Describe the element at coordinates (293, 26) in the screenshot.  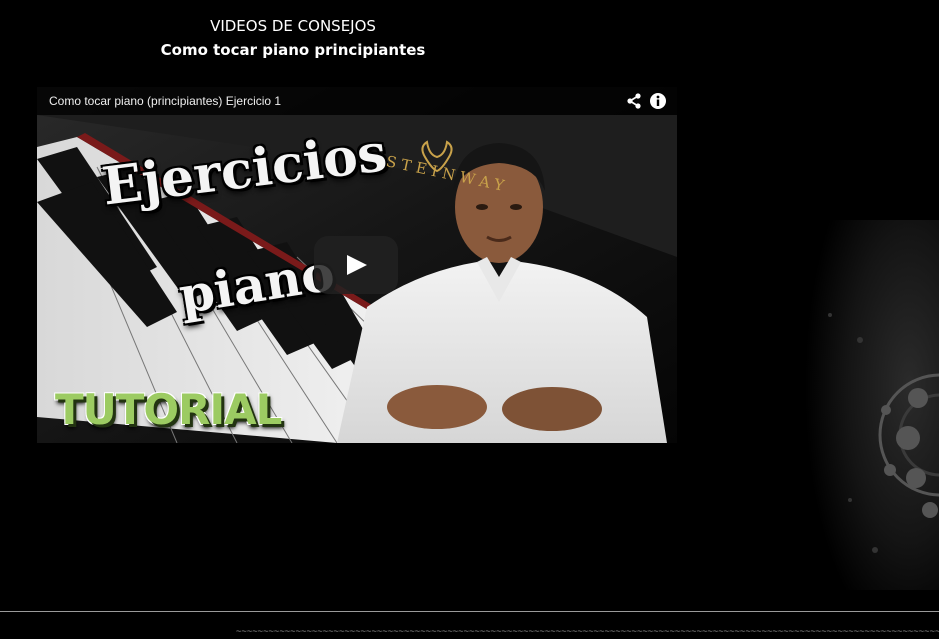
I see `page-title: VIDEOS DE CONSEJOS` at that location.